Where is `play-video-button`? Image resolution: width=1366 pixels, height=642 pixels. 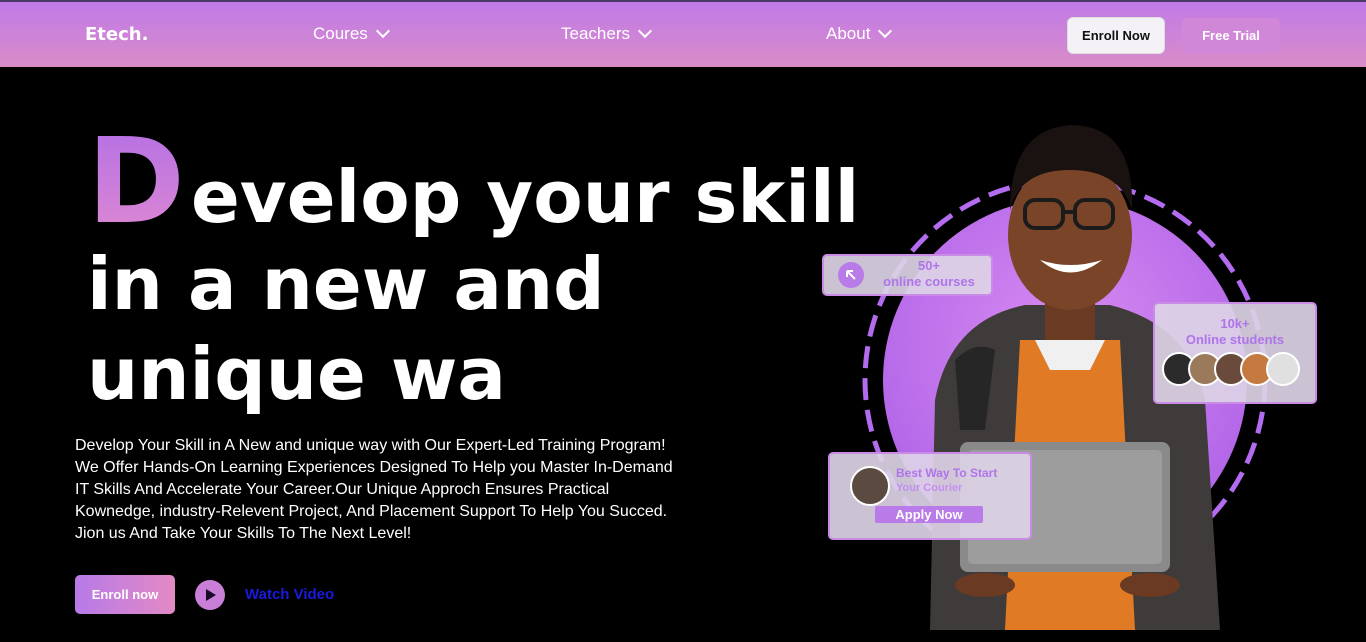
play-video-button is located at coordinates (210, 595).